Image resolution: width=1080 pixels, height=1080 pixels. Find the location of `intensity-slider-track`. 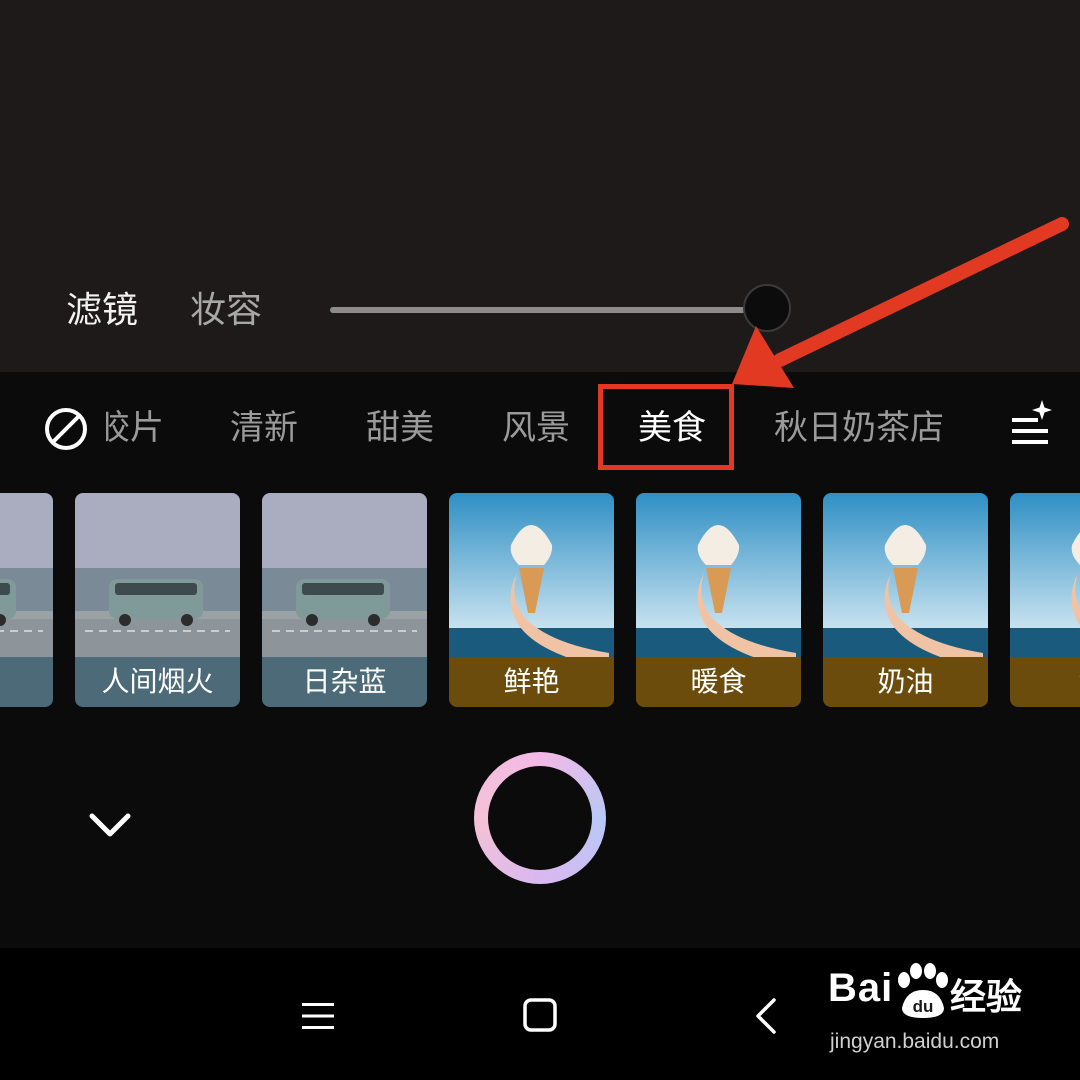

intensity-slider-track is located at coordinates (550, 310).